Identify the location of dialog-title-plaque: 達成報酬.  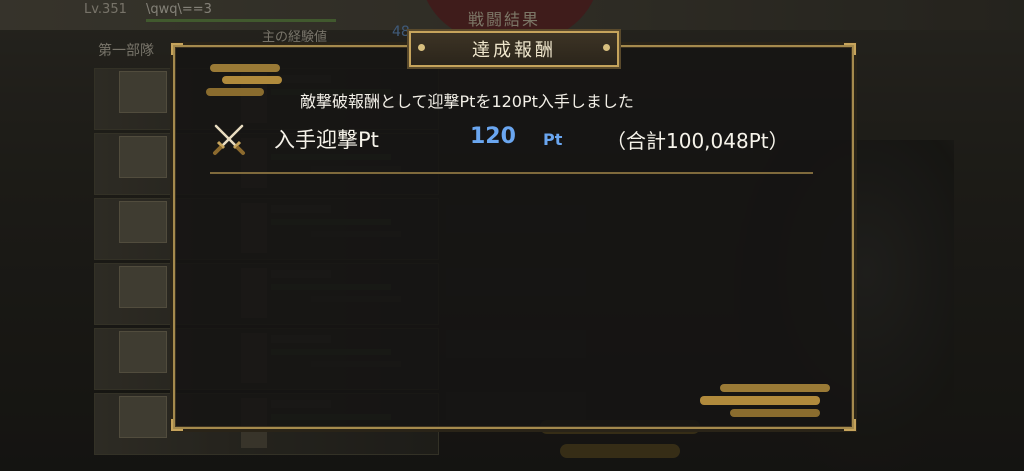
(514, 49).